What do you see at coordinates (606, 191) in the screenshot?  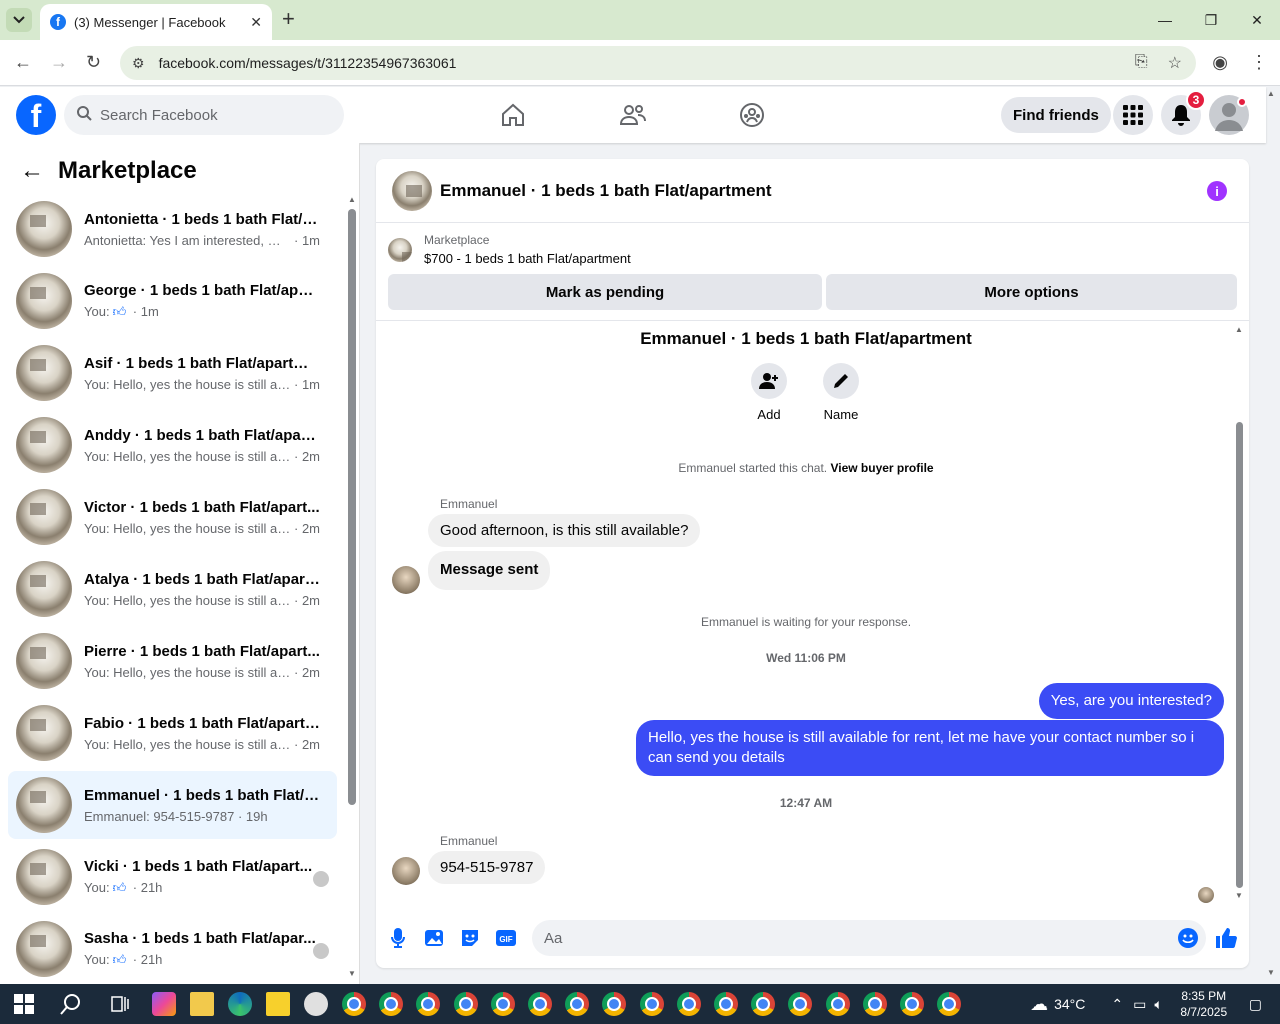 I see `chat-title: Emmanuel · 1 beds 1 bath Flat/apartment` at bounding box center [606, 191].